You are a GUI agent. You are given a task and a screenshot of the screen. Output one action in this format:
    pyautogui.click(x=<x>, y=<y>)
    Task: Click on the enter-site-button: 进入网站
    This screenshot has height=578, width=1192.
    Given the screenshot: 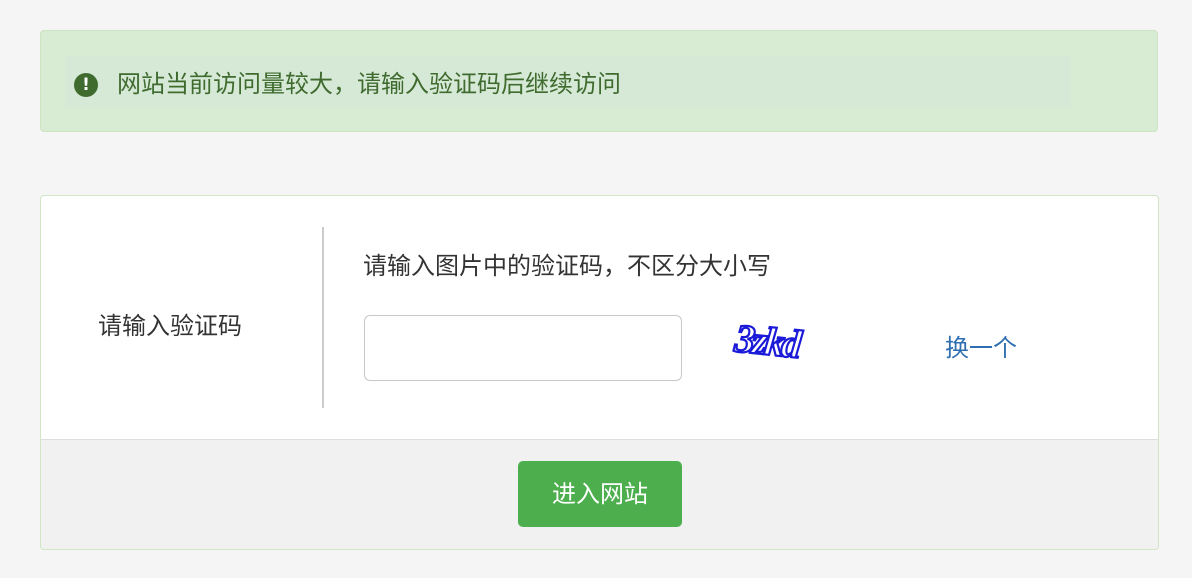 What is the action you would take?
    pyautogui.click(x=600, y=494)
    